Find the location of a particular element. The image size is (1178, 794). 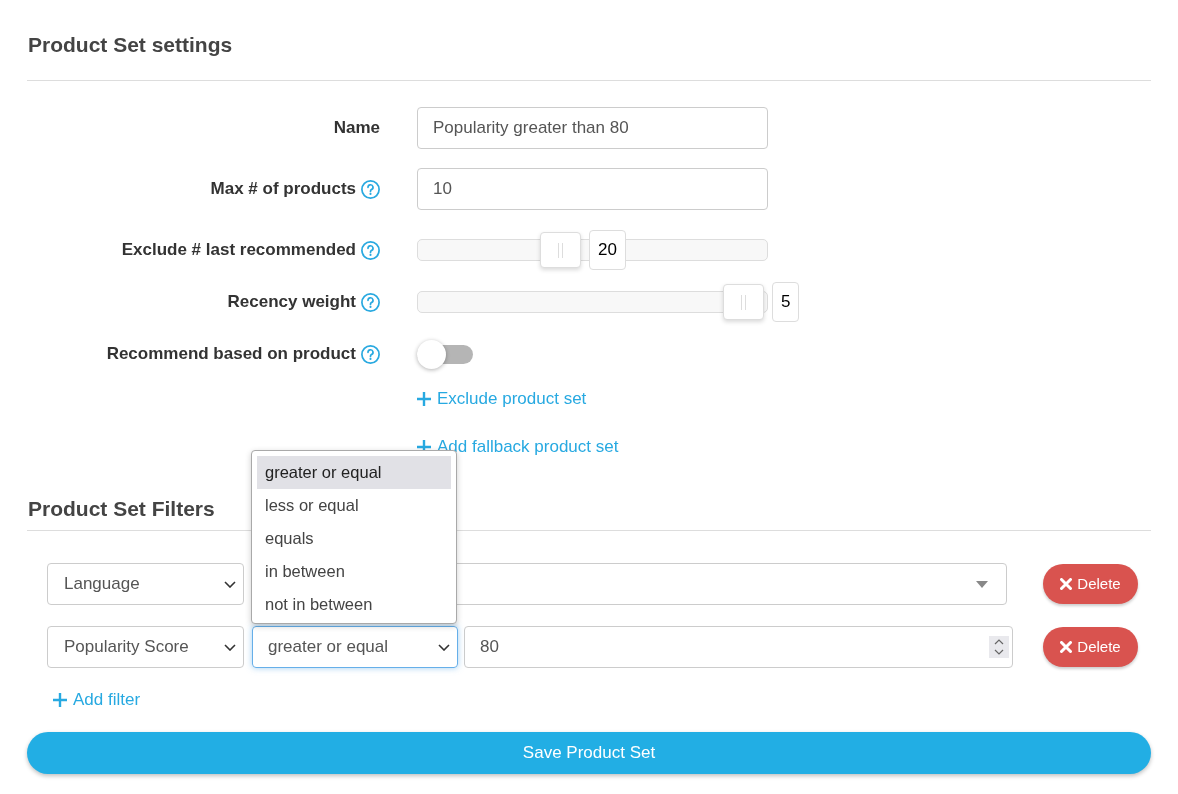

dropdown-option: greater or equal is located at coordinates (354, 472).